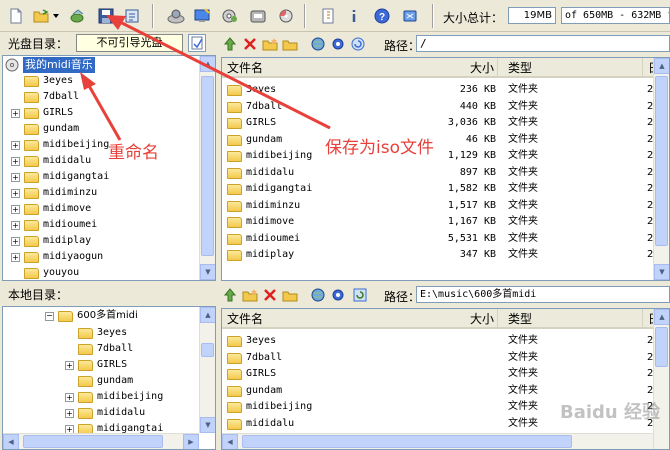 The width and height of the screenshot is (670, 450). I want to click on local-tree-root: − 600多首midi, so click(91, 316).